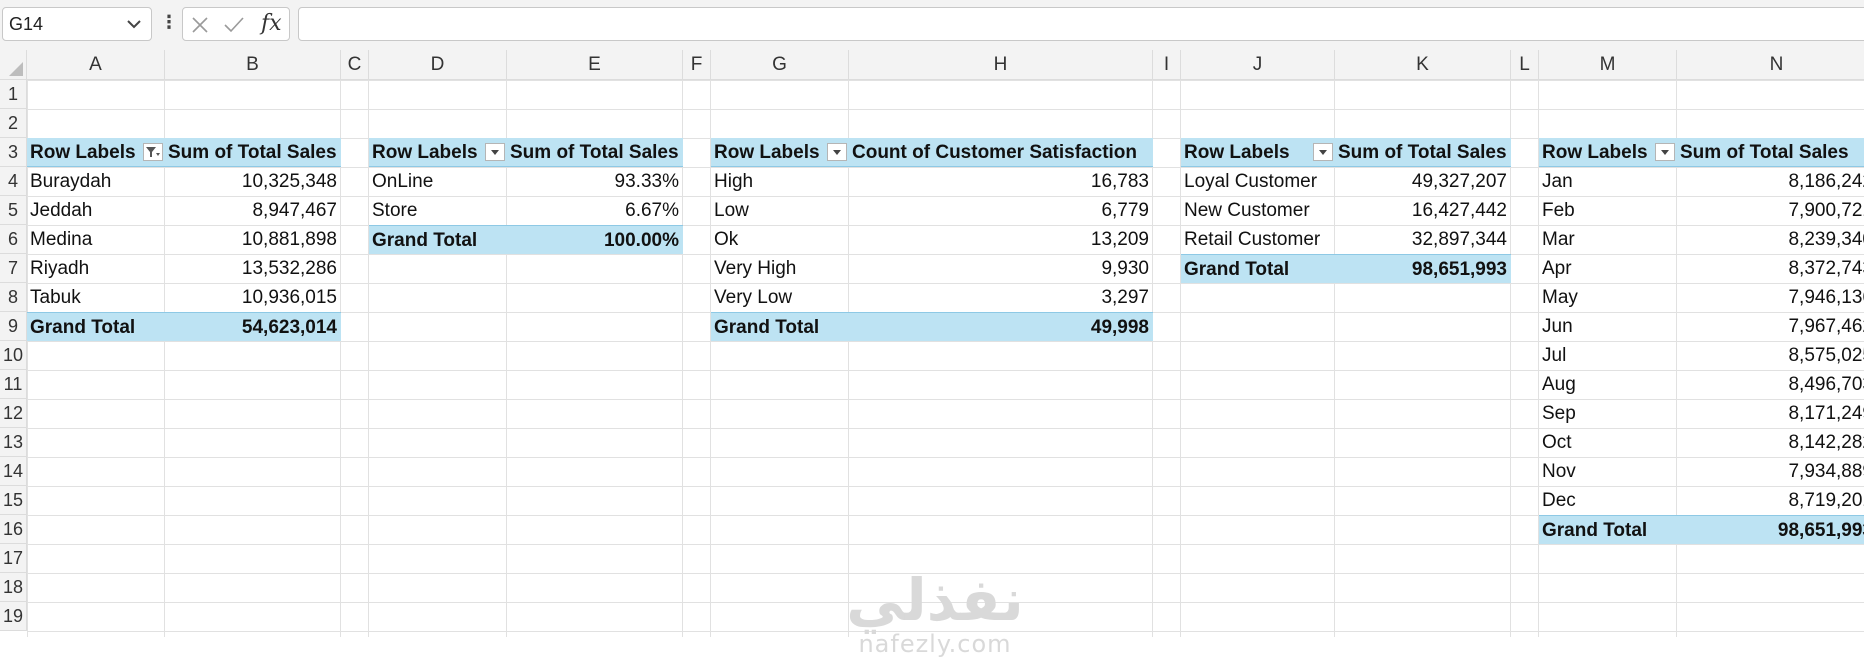 The width and height of the screenshot is (1864, 658). What do you see at coordinates (1770, 442) in the screenshot?
I see `value-cell: 8,142,282` at bounding box center [1770, 442].